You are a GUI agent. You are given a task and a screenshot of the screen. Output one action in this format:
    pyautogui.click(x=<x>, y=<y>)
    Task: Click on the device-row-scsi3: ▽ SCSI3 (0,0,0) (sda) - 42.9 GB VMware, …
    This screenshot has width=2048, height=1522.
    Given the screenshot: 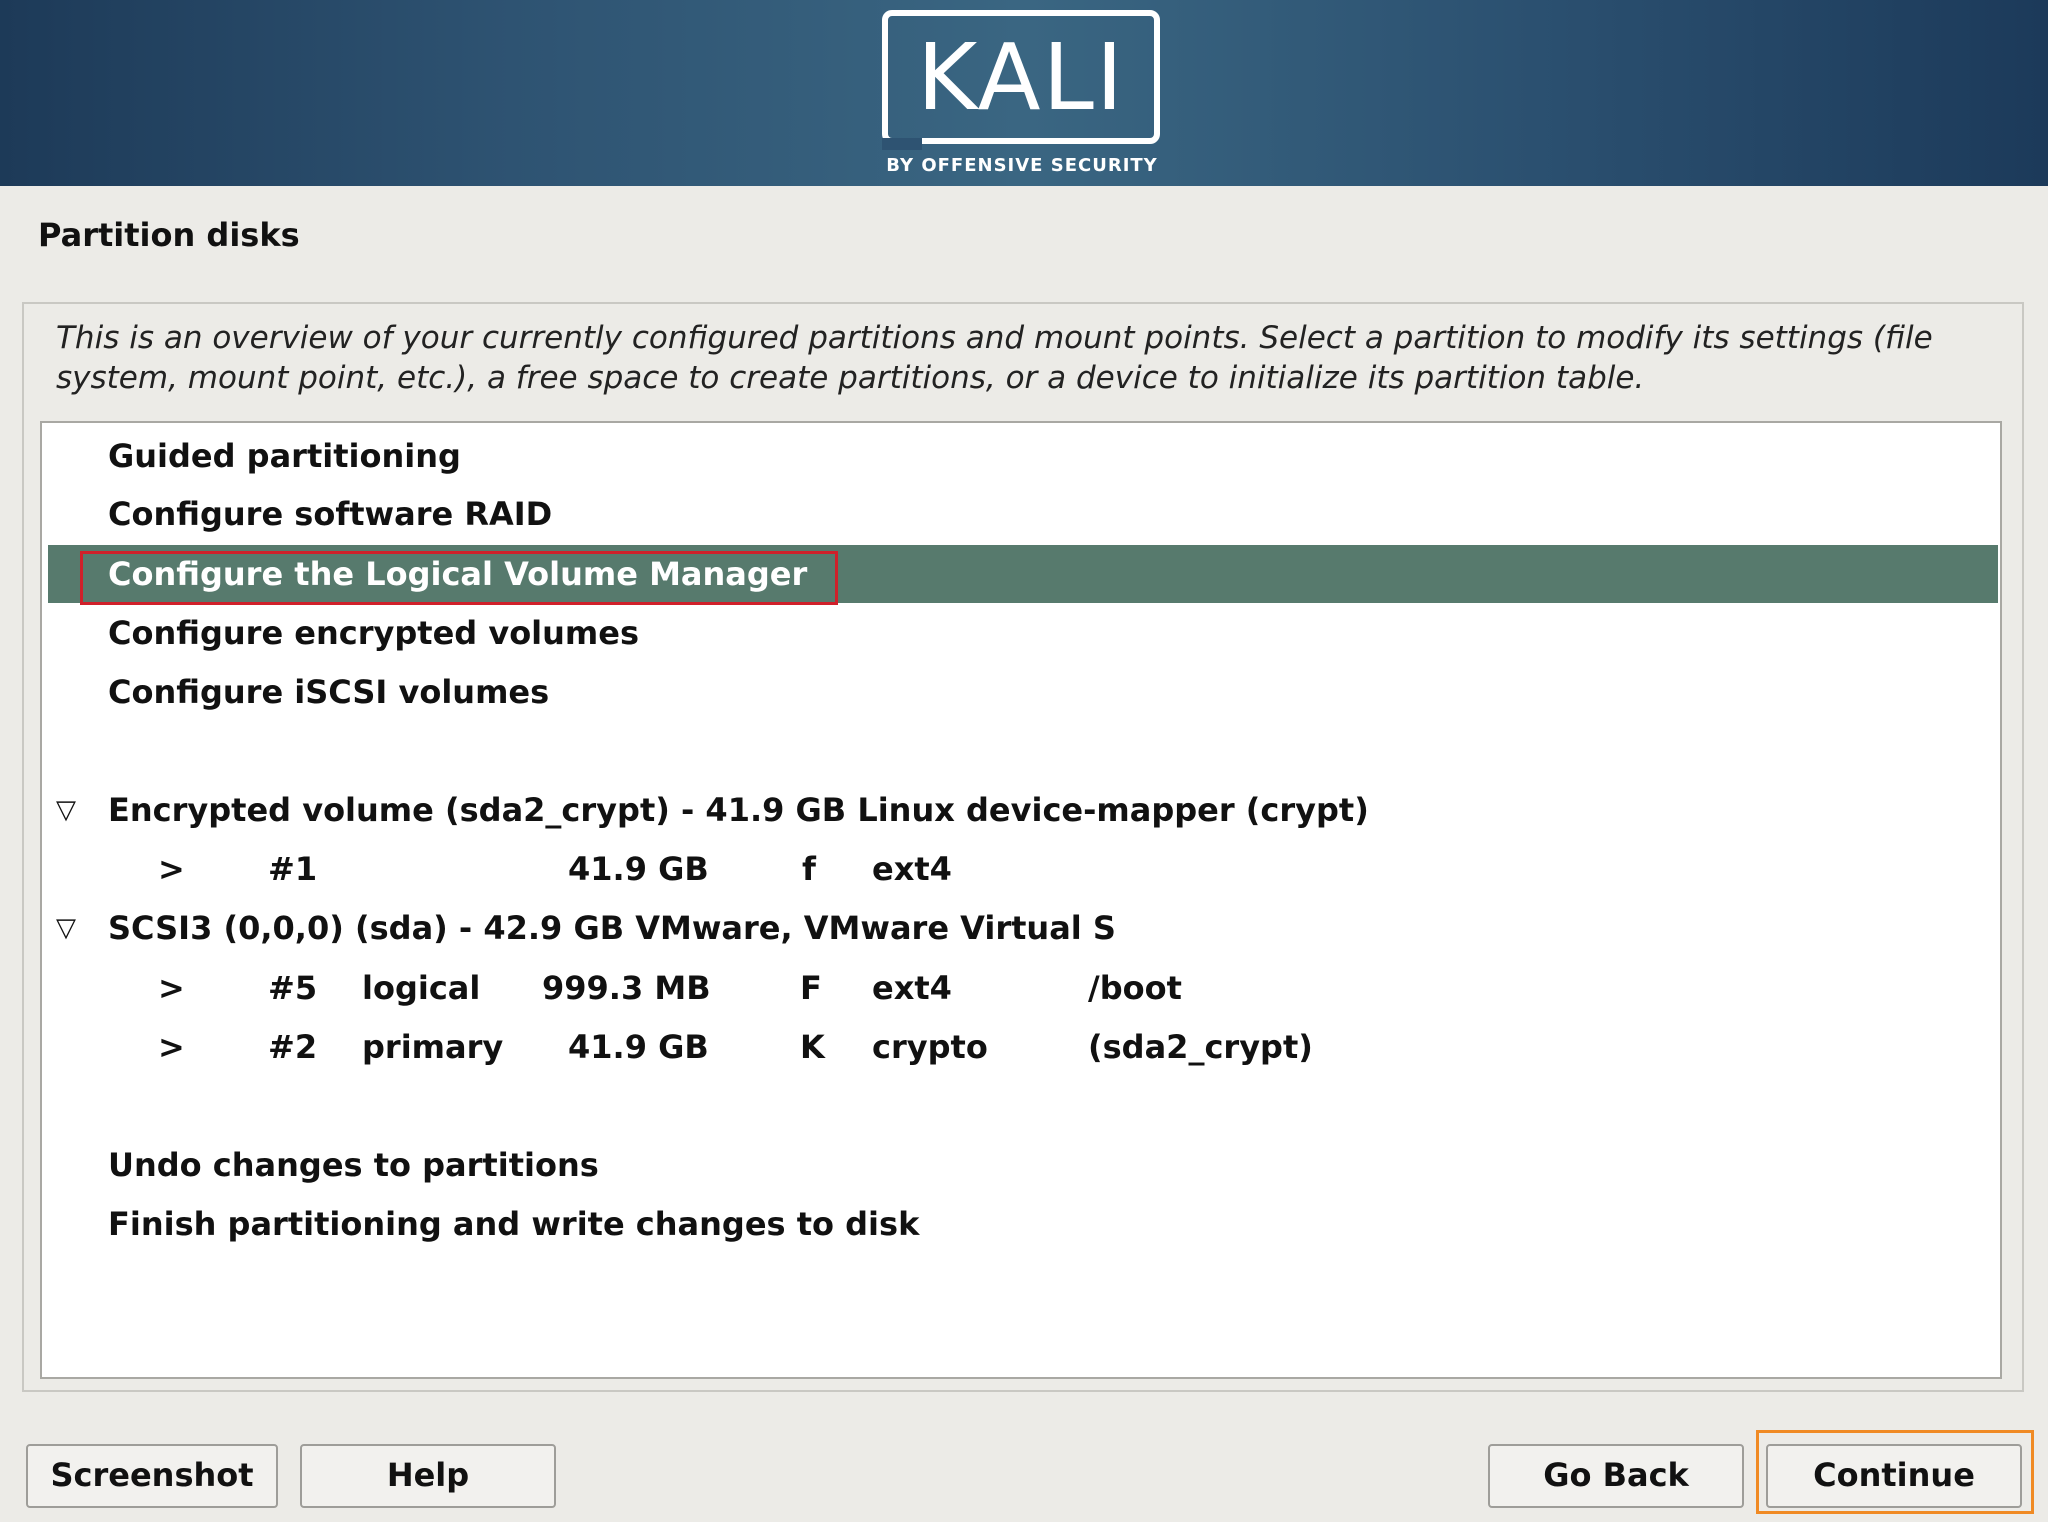 What is the action you would take?
    pyautogui.click(x=1023, y=928)
    